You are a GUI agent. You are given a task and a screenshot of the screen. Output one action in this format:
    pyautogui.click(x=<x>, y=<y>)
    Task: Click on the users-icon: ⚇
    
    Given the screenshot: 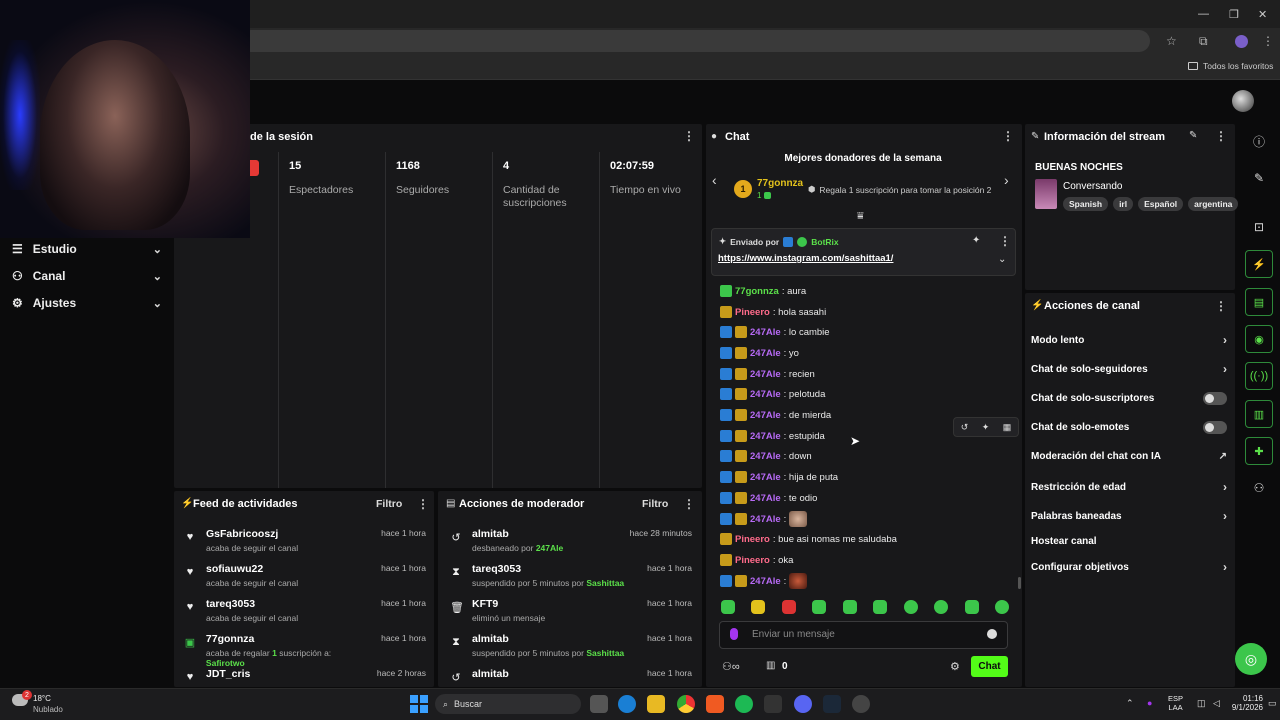 What is the action you would take?
    pyautogui.click(x=1259, y=488)
    